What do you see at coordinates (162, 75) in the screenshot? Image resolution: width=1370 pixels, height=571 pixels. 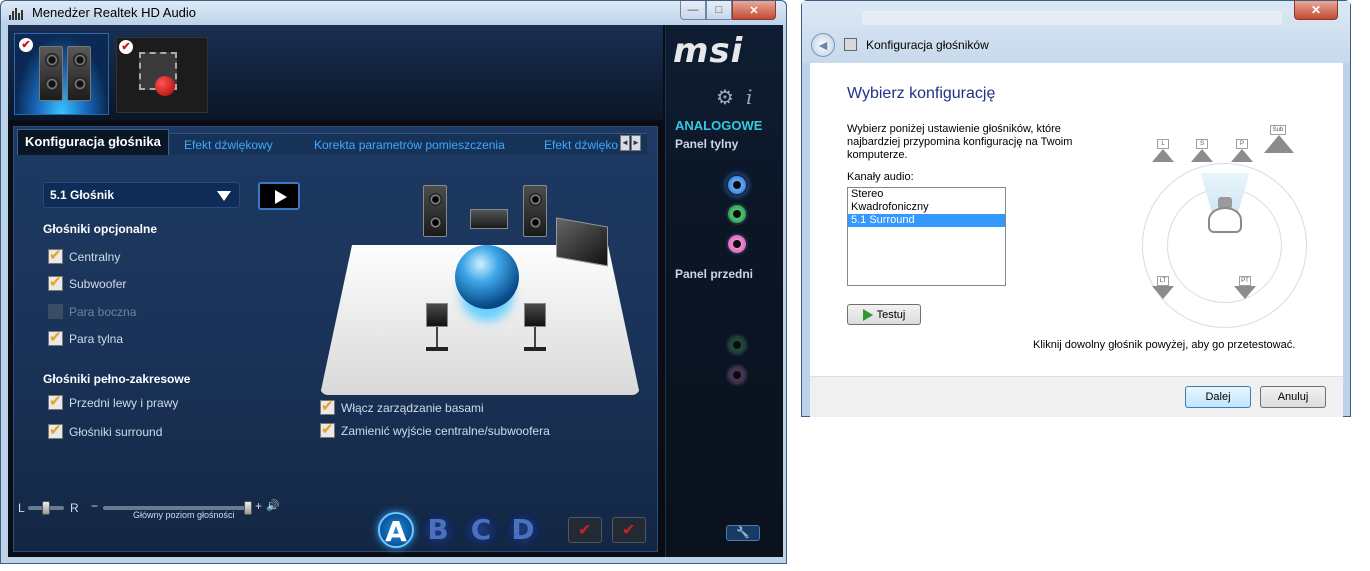 I see `device-digital-tab: ✔` at bounding box center [162, 75].